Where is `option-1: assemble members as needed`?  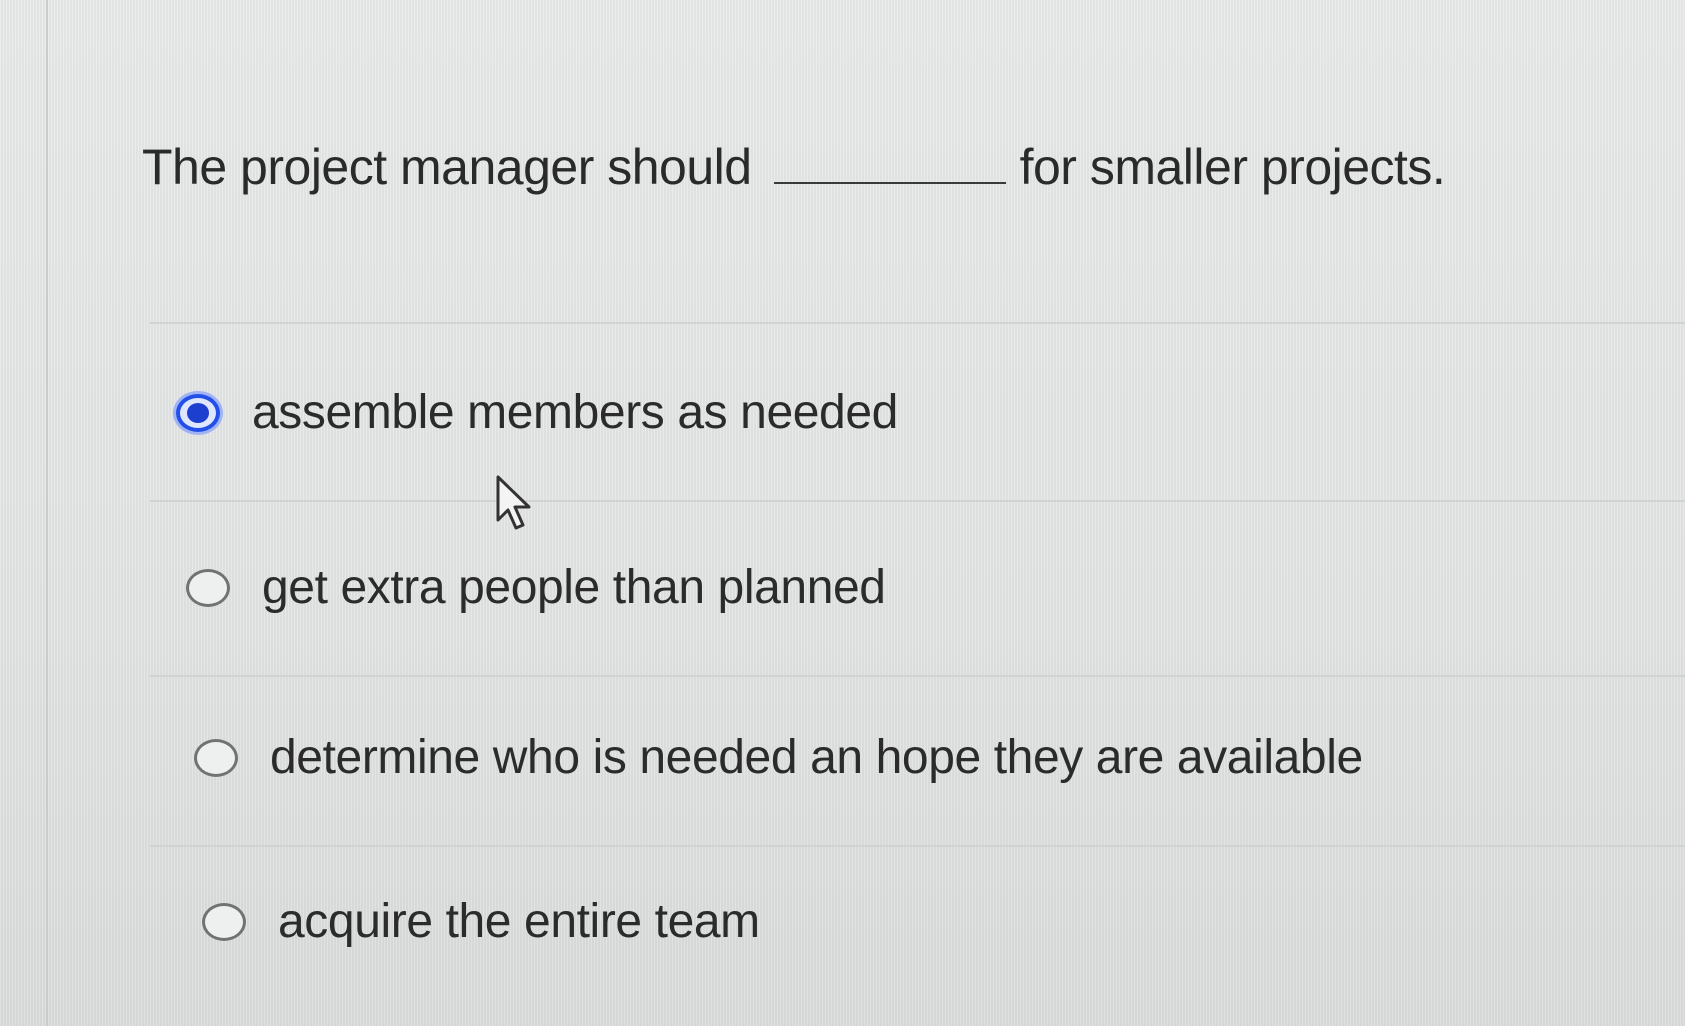
option-1: assemble members as needed is located at coordinates (537, 412).